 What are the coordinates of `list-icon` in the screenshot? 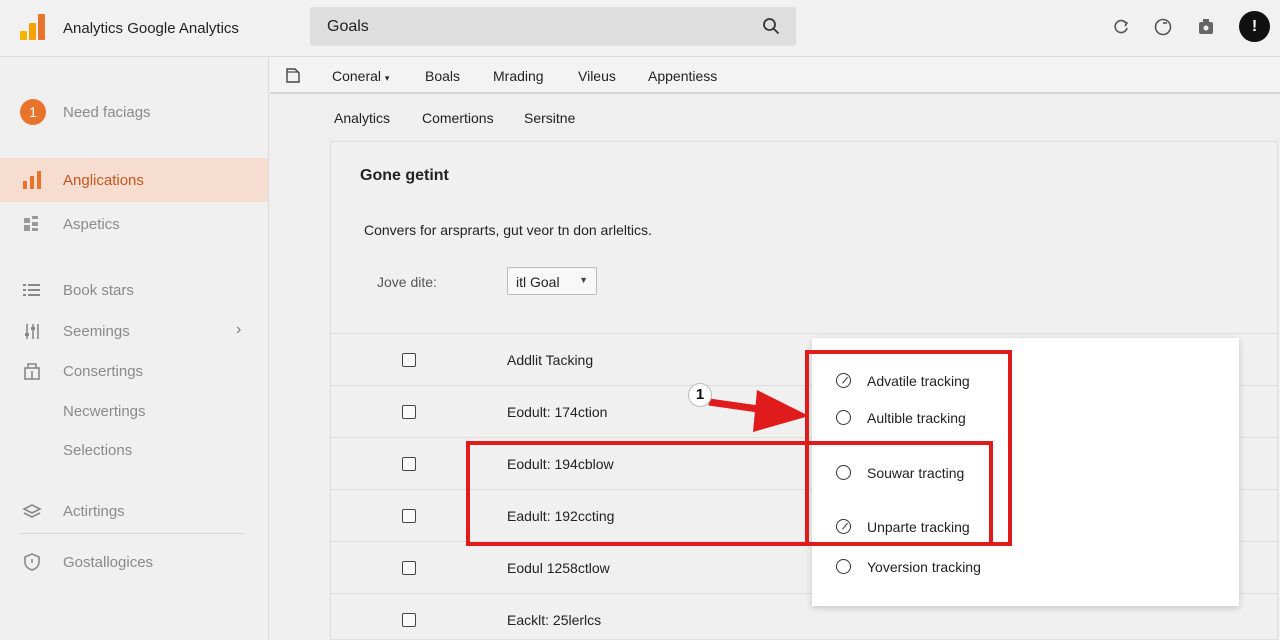 It's located at (31, 290).